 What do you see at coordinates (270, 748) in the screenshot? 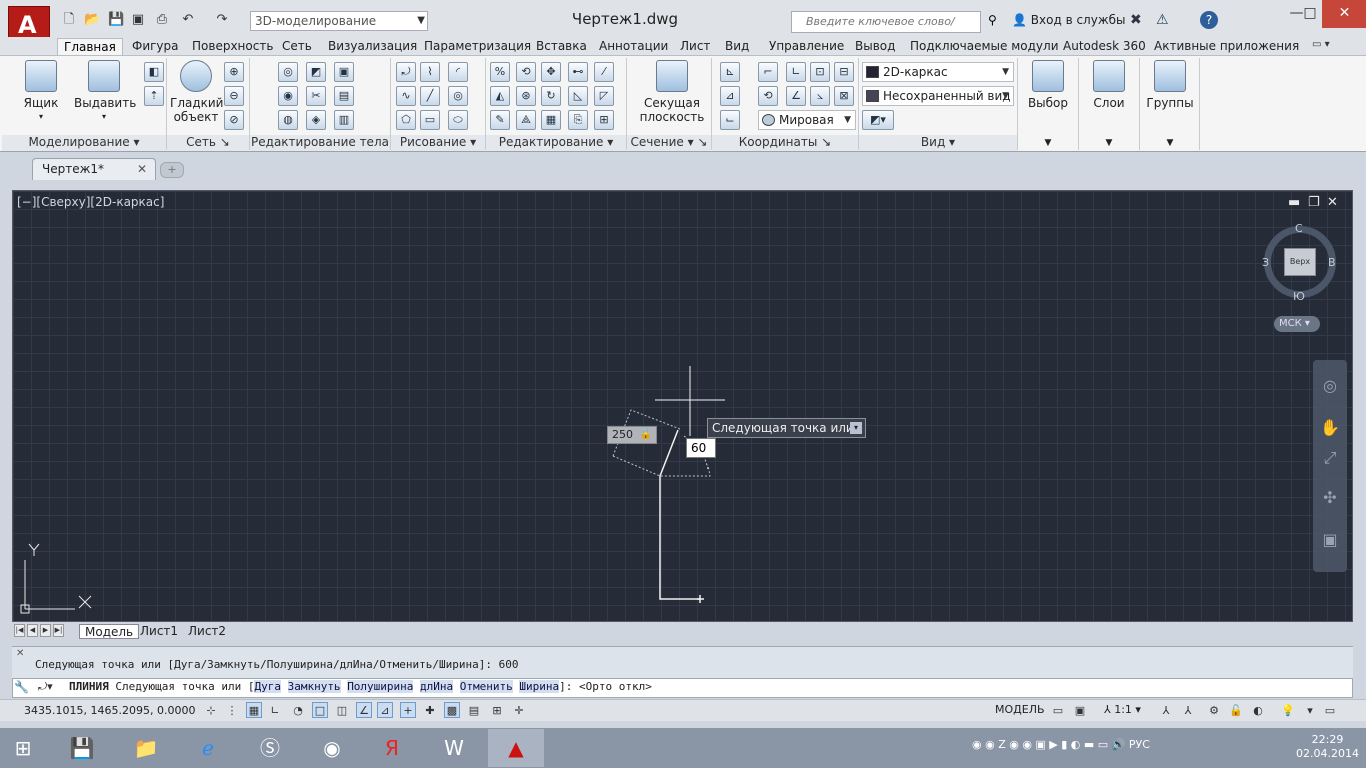
I see `skype-icon: Ⓢ` at bounding box center [270, 748].